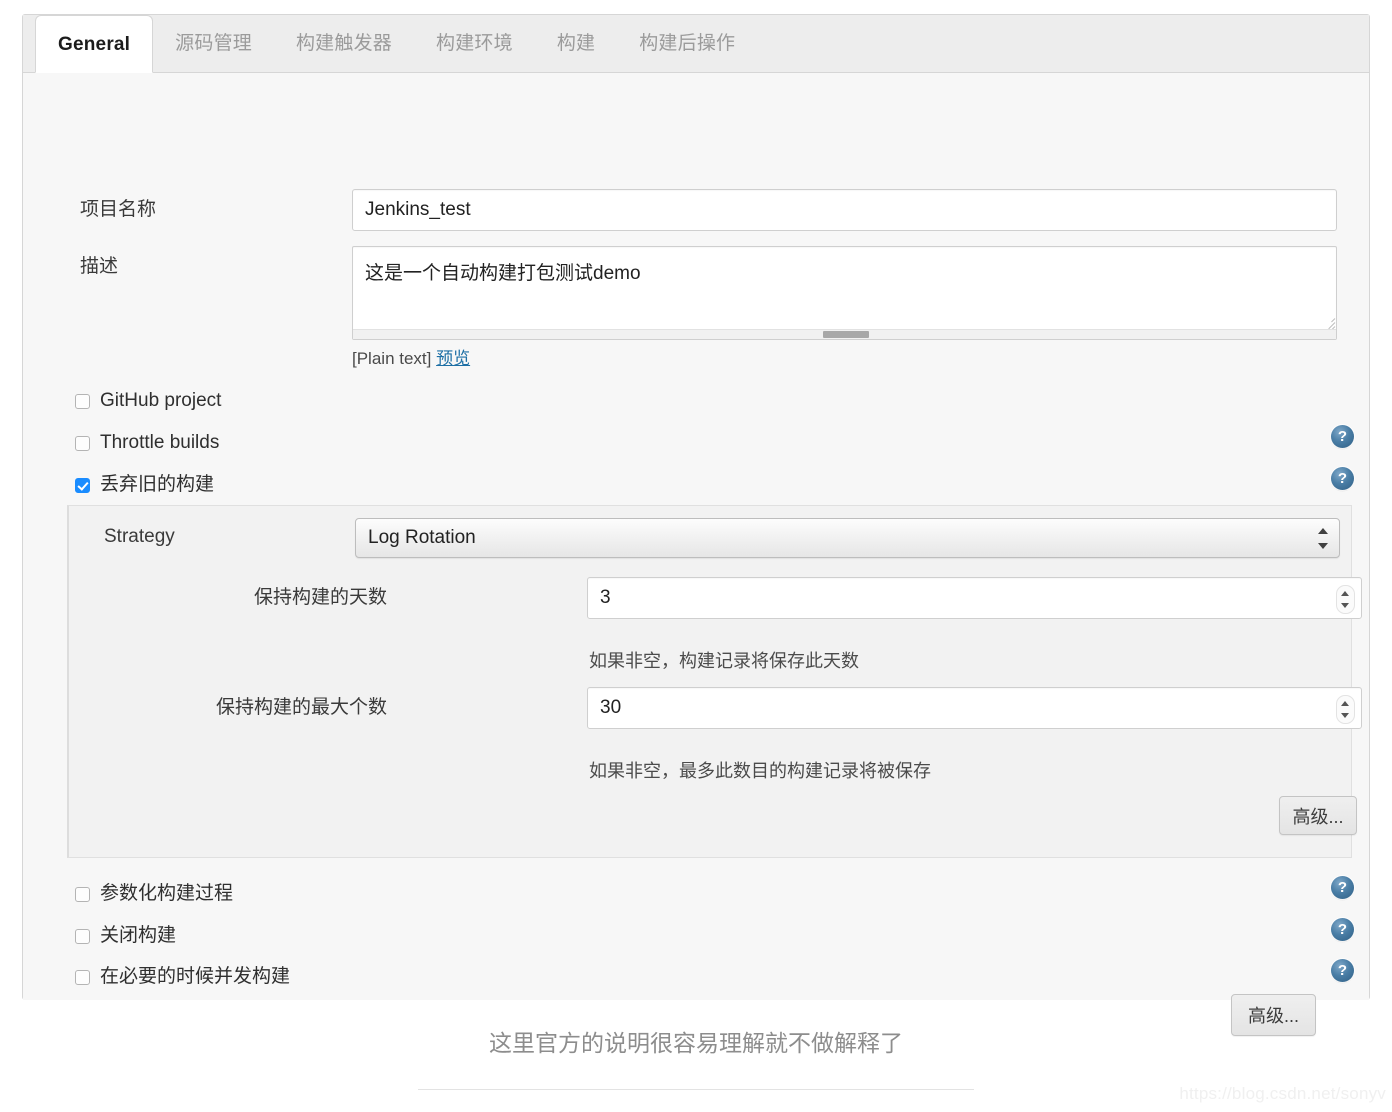  What do you see at coordinates (844, 210) in the screenshot?
I see `project-name-input` at bounding box center [844, 210].